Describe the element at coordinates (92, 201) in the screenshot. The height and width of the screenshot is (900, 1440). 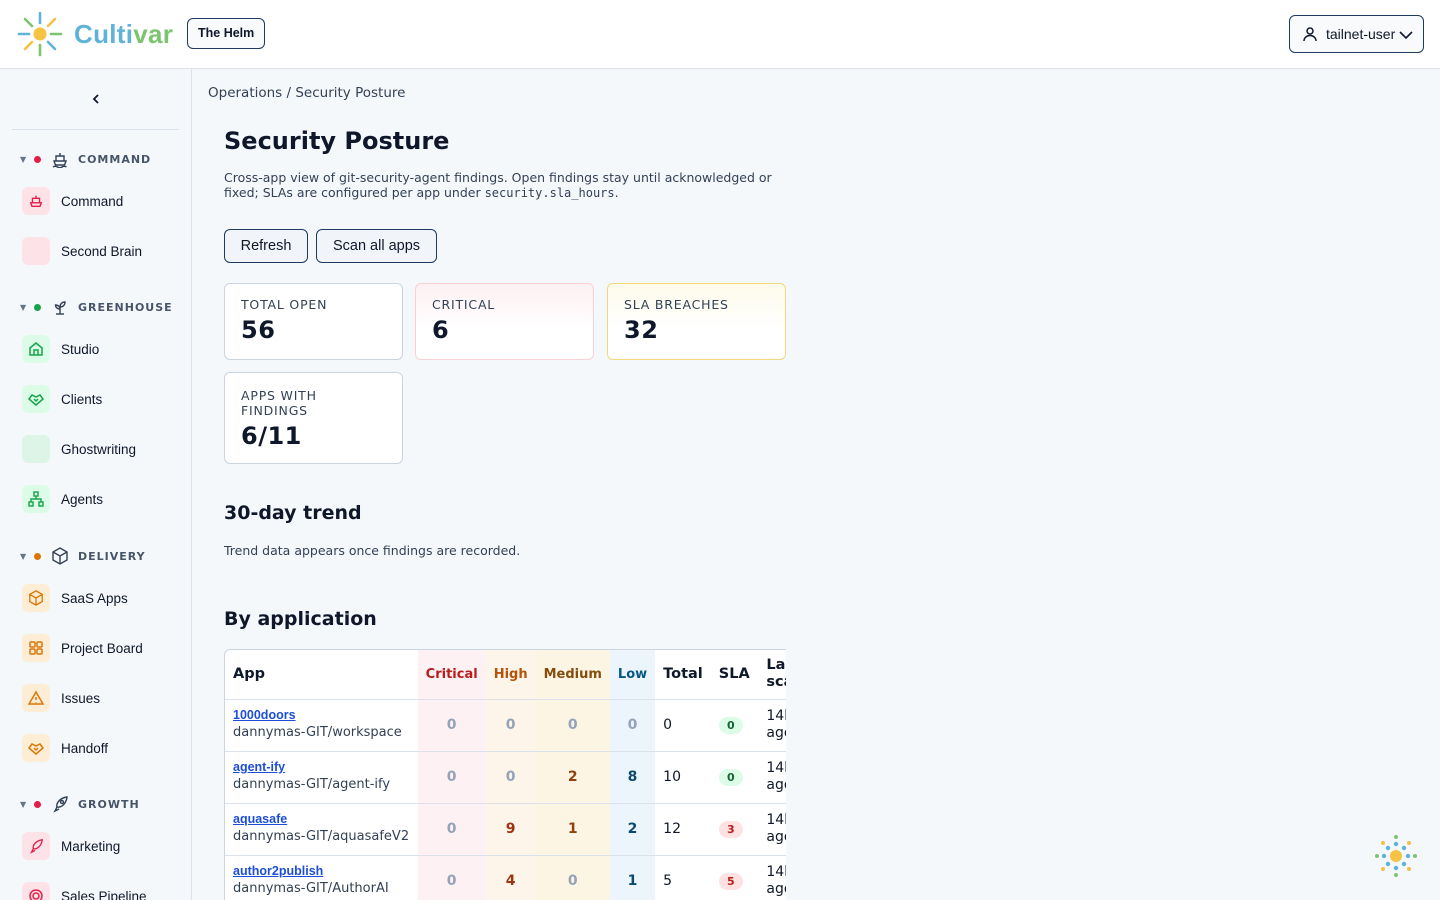
I see `sidebar-item-label: Command` at that location.